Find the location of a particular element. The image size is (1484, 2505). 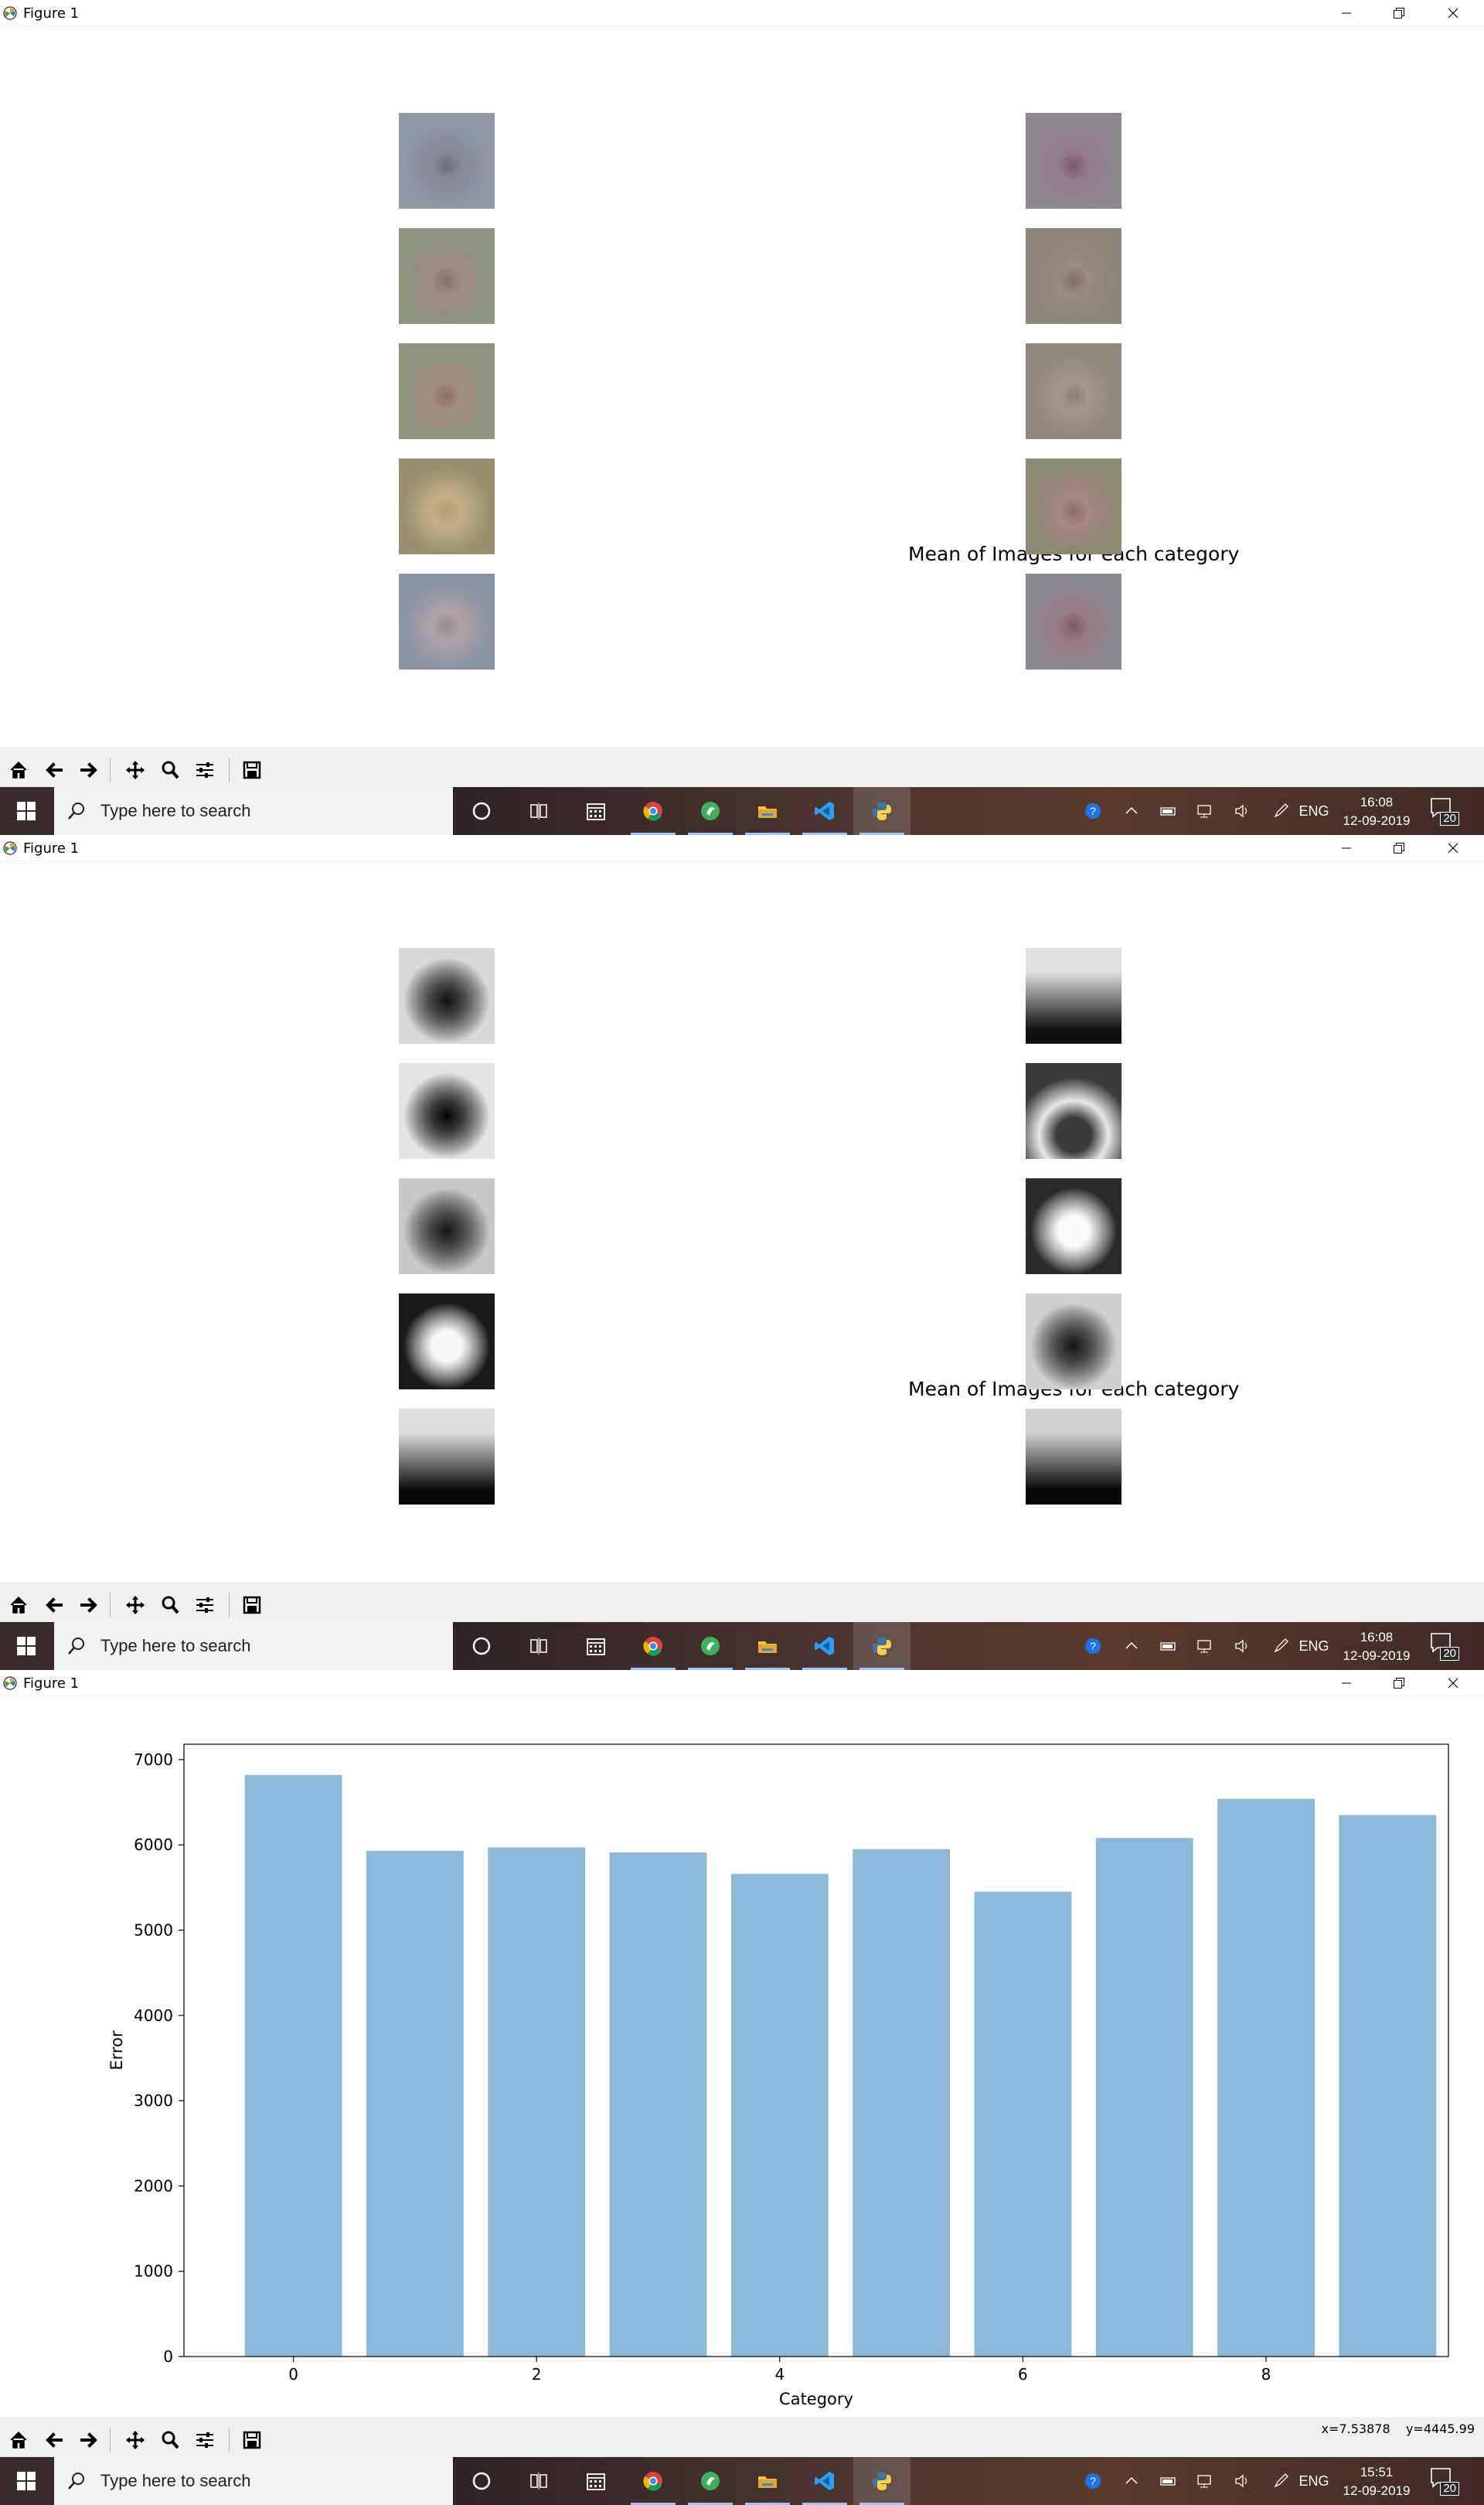

system-clock: 15:51 12-09-2019 is located at coordinates (1376, 2481).